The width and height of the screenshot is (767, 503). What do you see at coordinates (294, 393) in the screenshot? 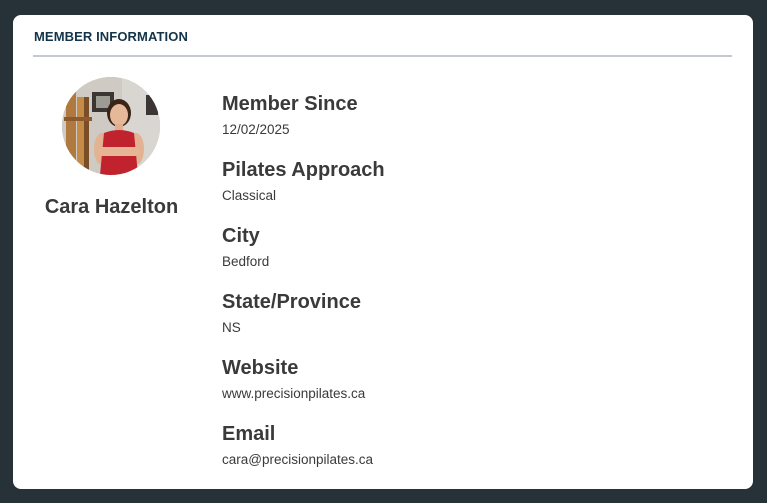
I see `field-value: www.precisionpilates.ca` at bounding box center [294, 393].